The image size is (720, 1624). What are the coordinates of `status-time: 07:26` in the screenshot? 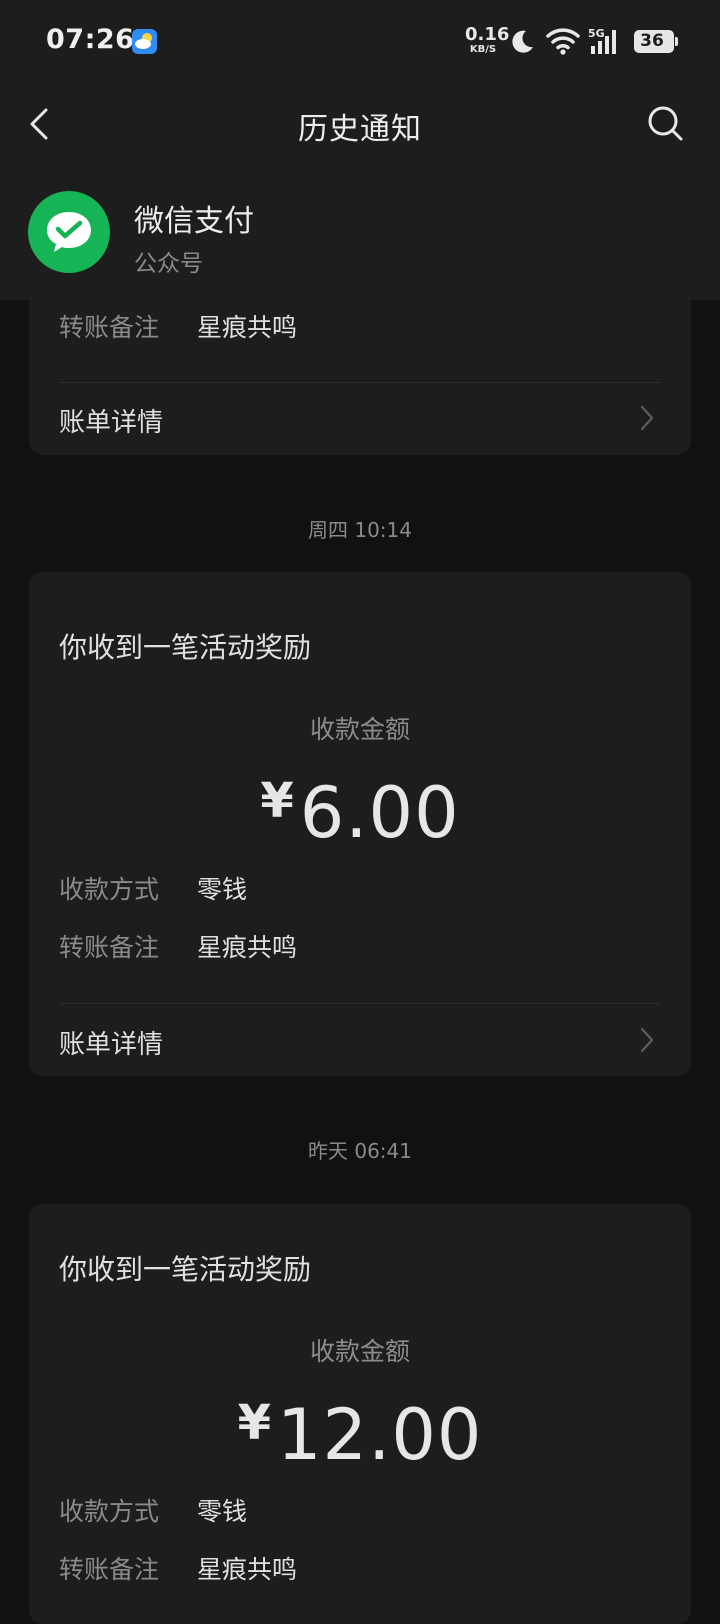 It's located at (90, 39).